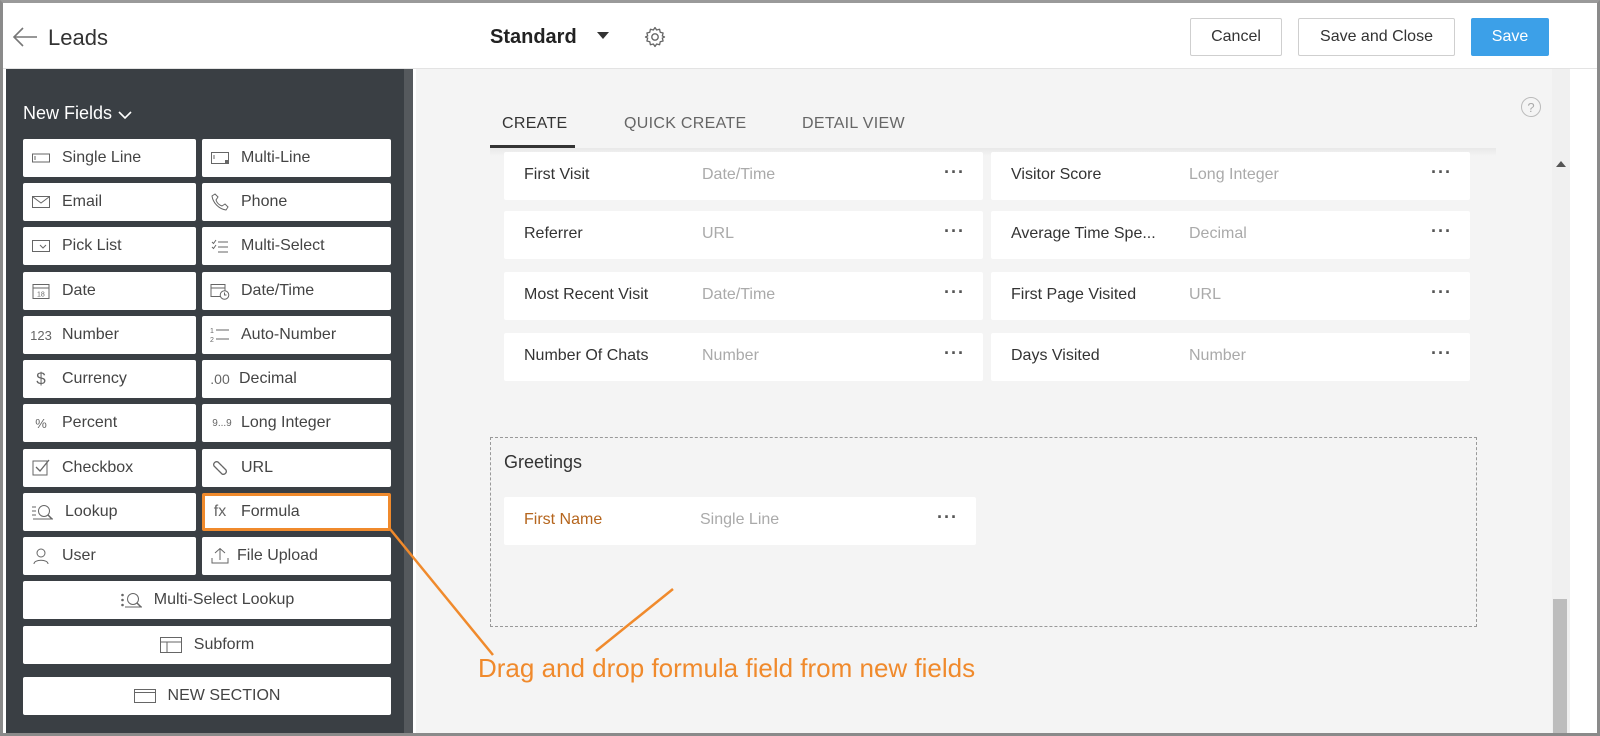 This screenshot has height=736, width=1600. I want to click on date-glyph: 18, so click(41, 295).